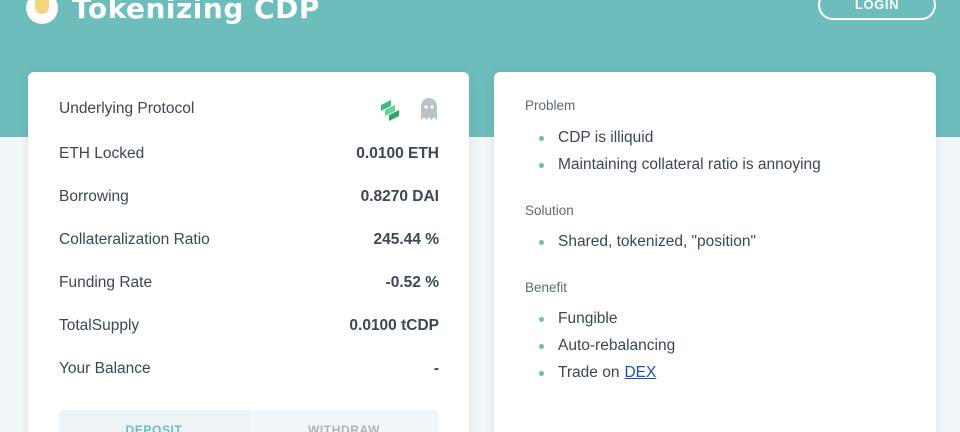 The height and width of the screenshot is (432, 960). I want to click on list-item: Maintaining collateral ratio is annoying, so click(680, 165).